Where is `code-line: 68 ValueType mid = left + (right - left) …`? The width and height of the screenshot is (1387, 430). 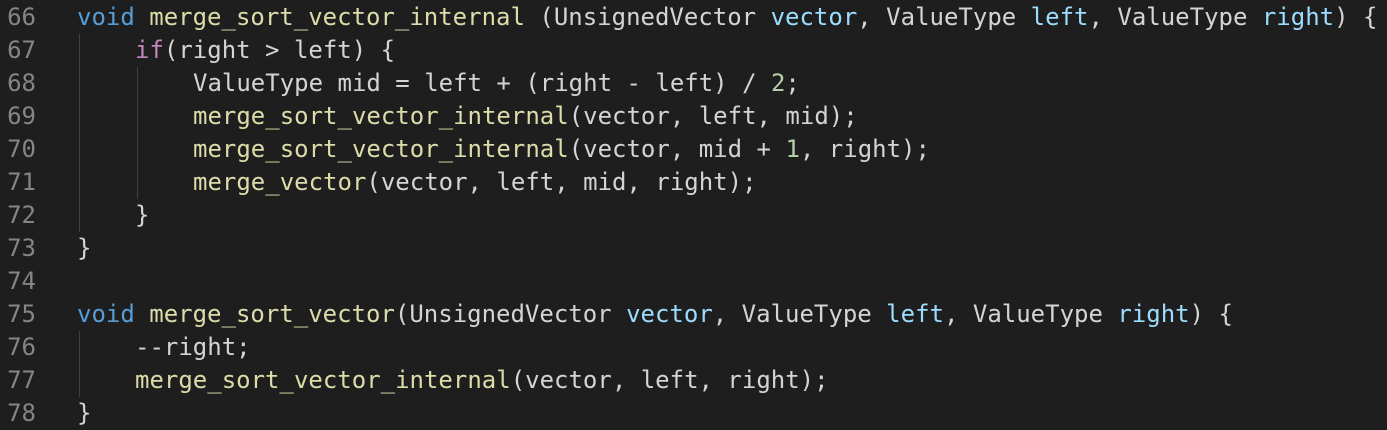
code-line: 68 ValueType mid = left + (right - left) … is located at coordinates (693, 83).